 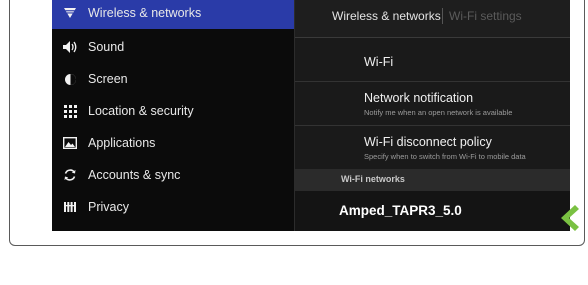 What do you see at coordinates (386, 16) in the screenshot?
I see `breadcrumb-parent: Wireless & networks` at bounding box center [386, 16].